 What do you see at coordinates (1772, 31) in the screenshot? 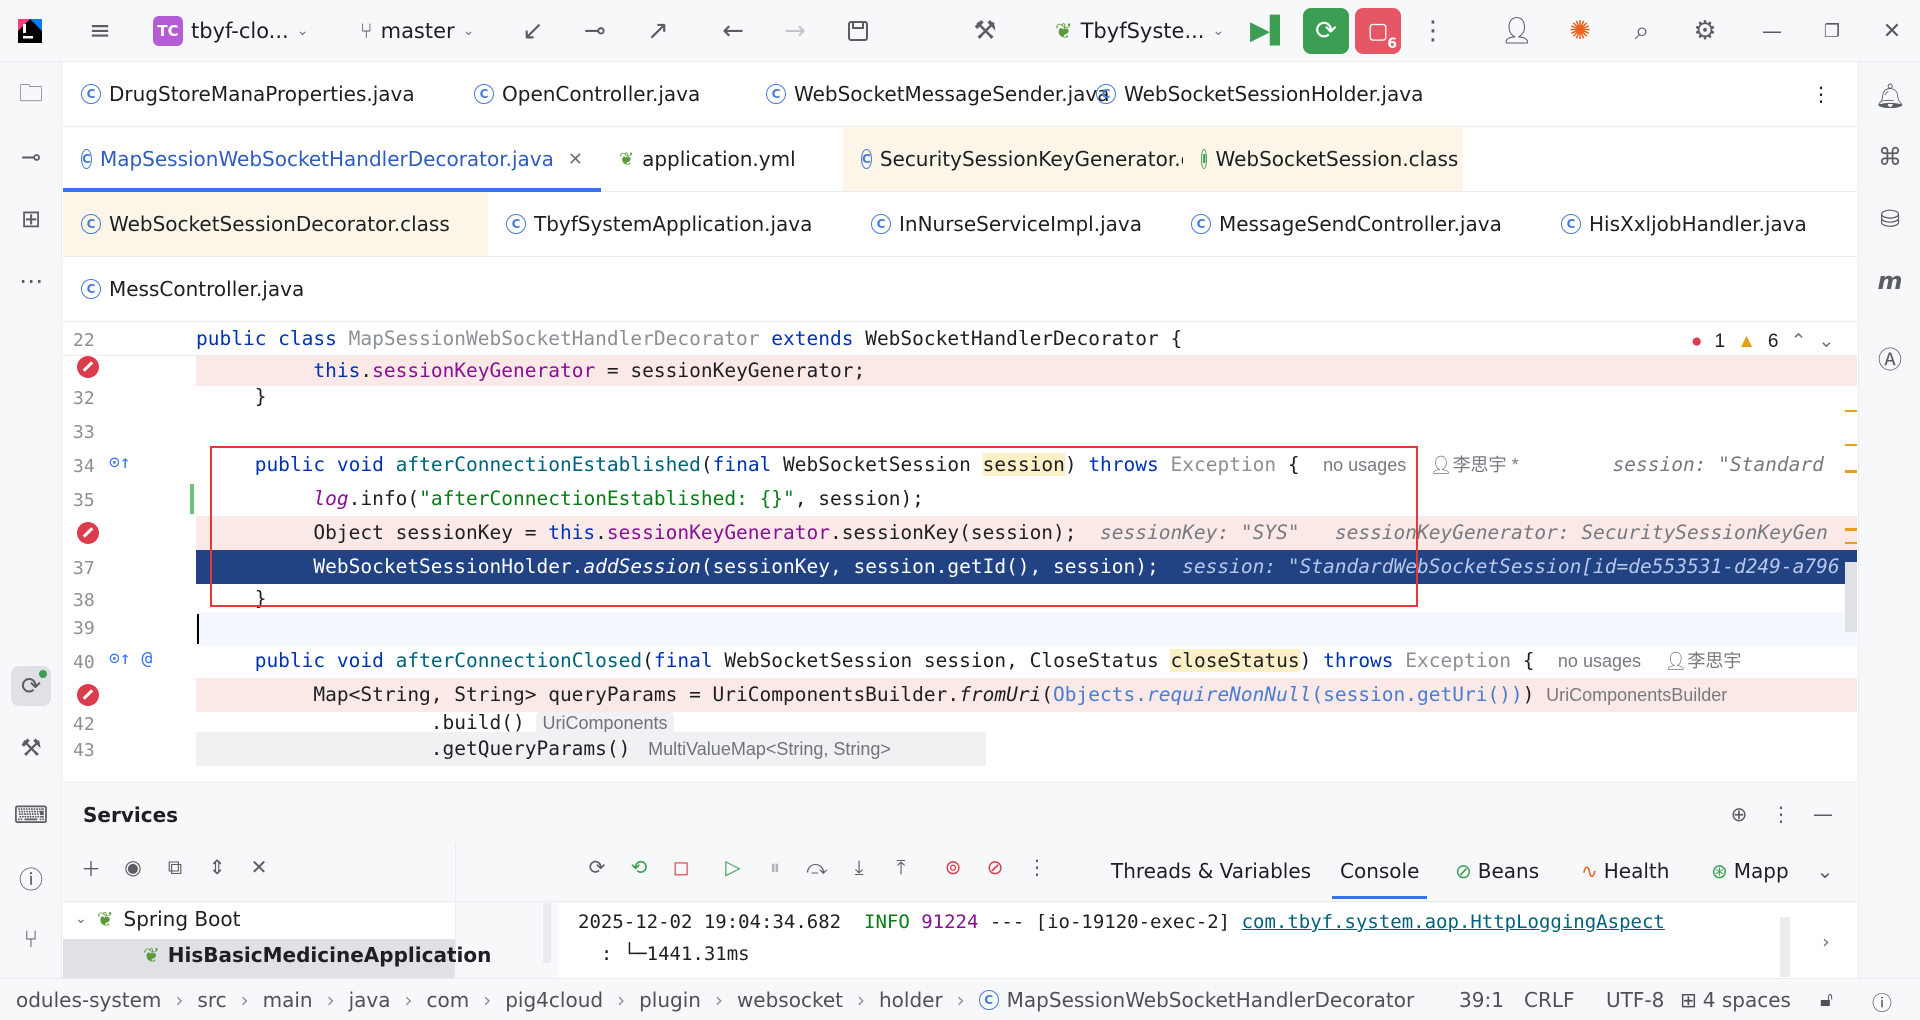
I see `minimize-icon: —` at bounding box center [1772, 31].